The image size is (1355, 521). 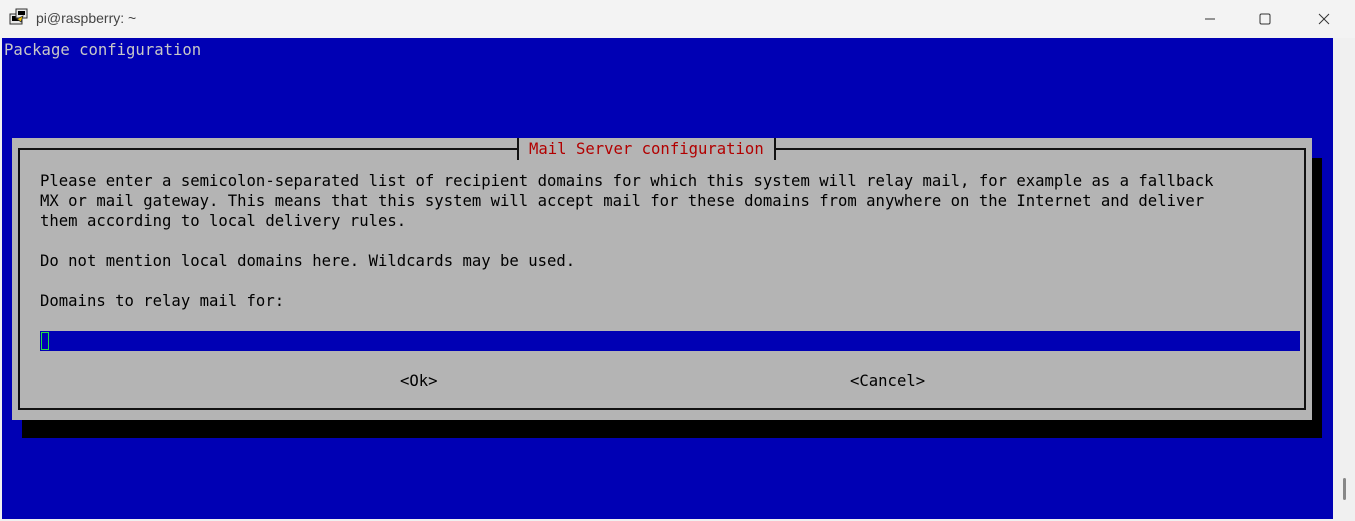 I want to click on close-icon, so click(x=1324, y=19).